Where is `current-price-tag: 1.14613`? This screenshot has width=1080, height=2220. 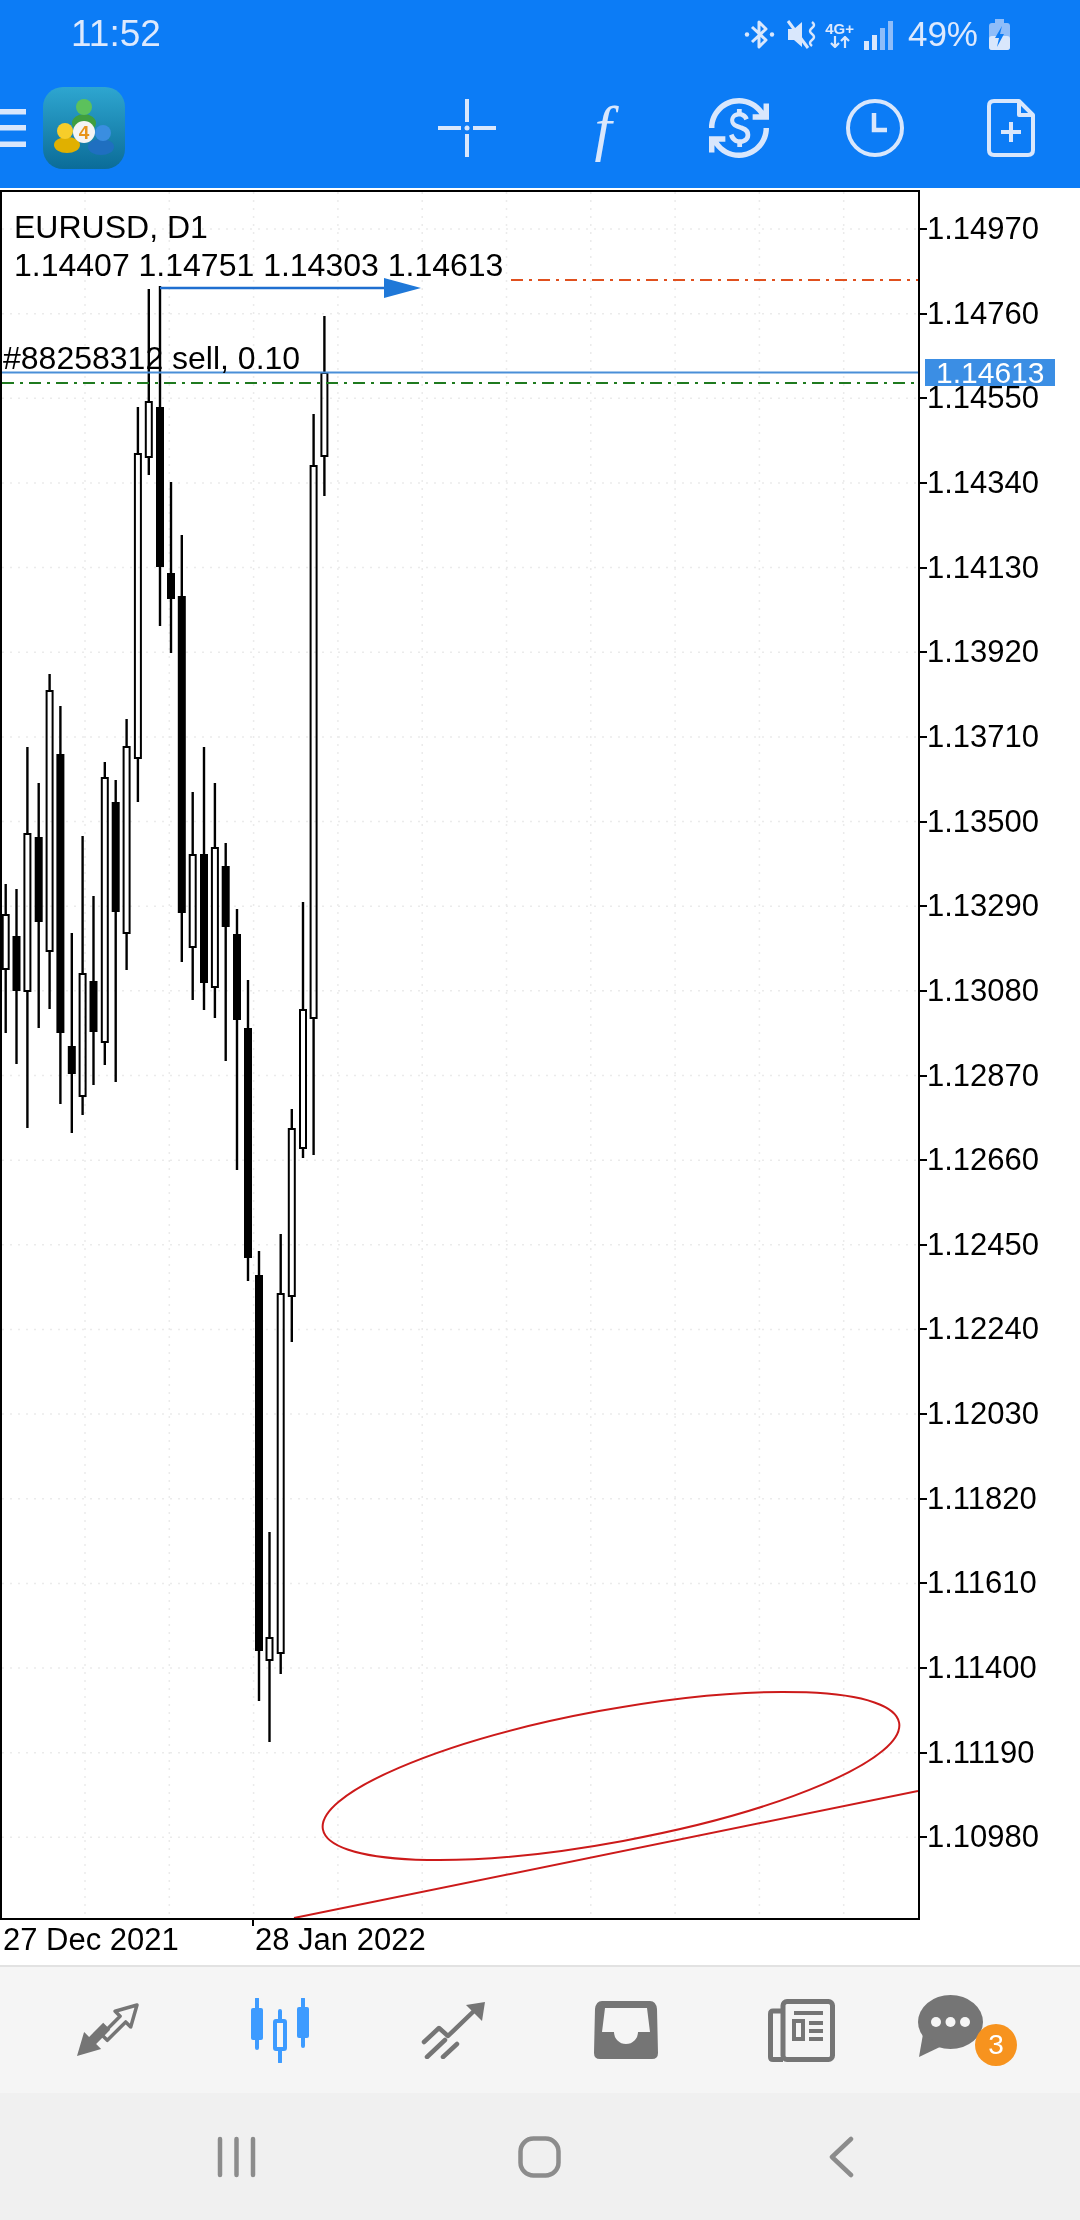 current-price-tag: 1.14613 is located at coordinates (990, 372).